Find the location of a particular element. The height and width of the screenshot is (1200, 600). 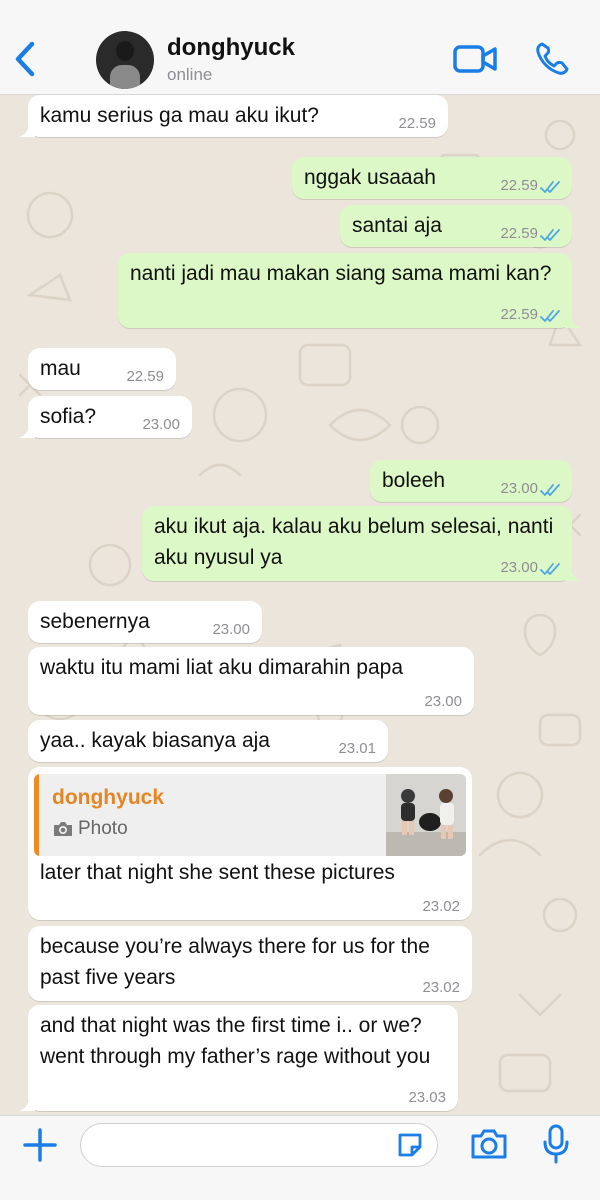

avatar is located at coordinates (125, 60).